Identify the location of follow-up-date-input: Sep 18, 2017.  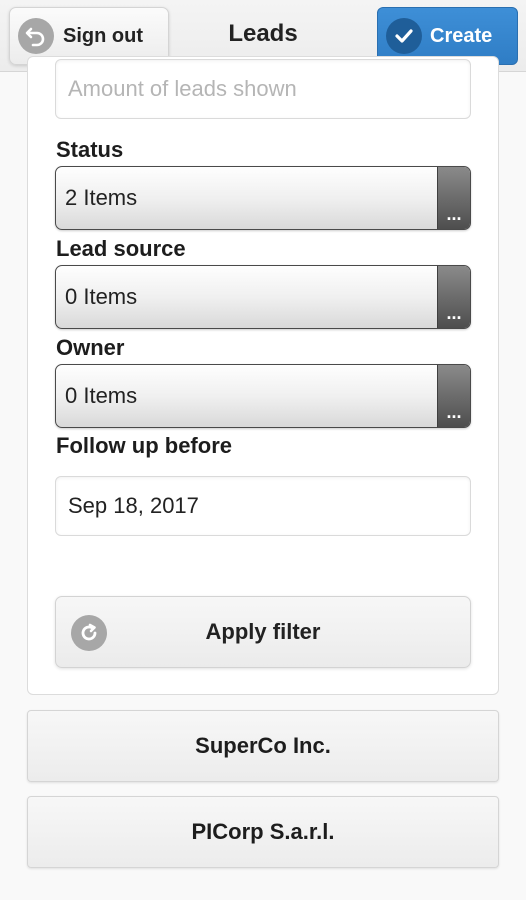
(263, 506).